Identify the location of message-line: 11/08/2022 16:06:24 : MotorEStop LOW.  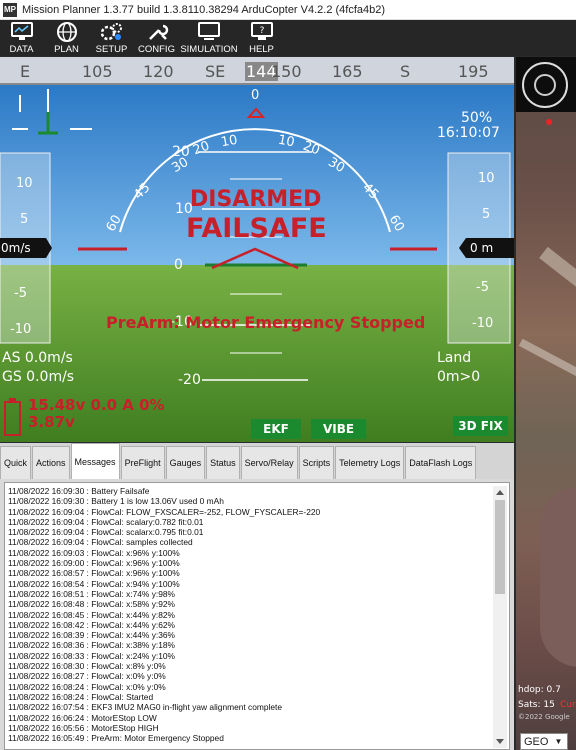
(82, 717).